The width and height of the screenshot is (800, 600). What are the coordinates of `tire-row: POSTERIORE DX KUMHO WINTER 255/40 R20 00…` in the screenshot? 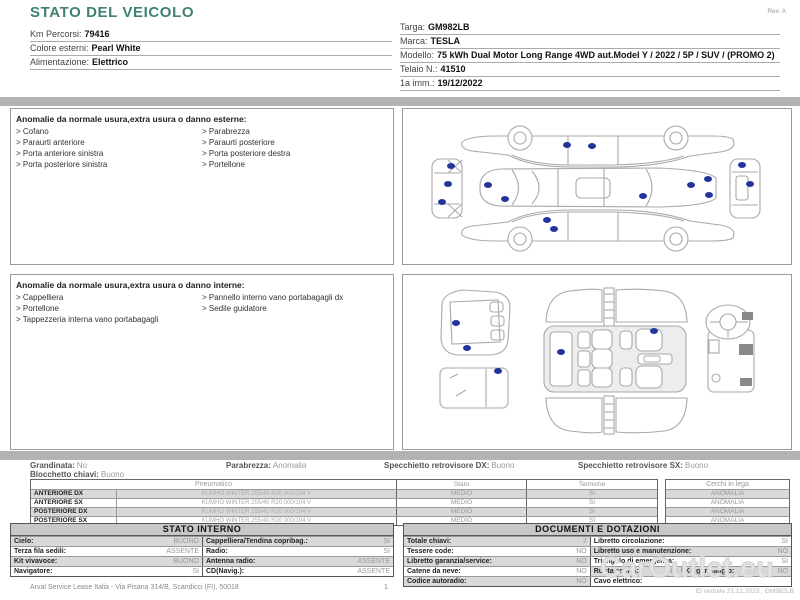 It's located at (344, 511).